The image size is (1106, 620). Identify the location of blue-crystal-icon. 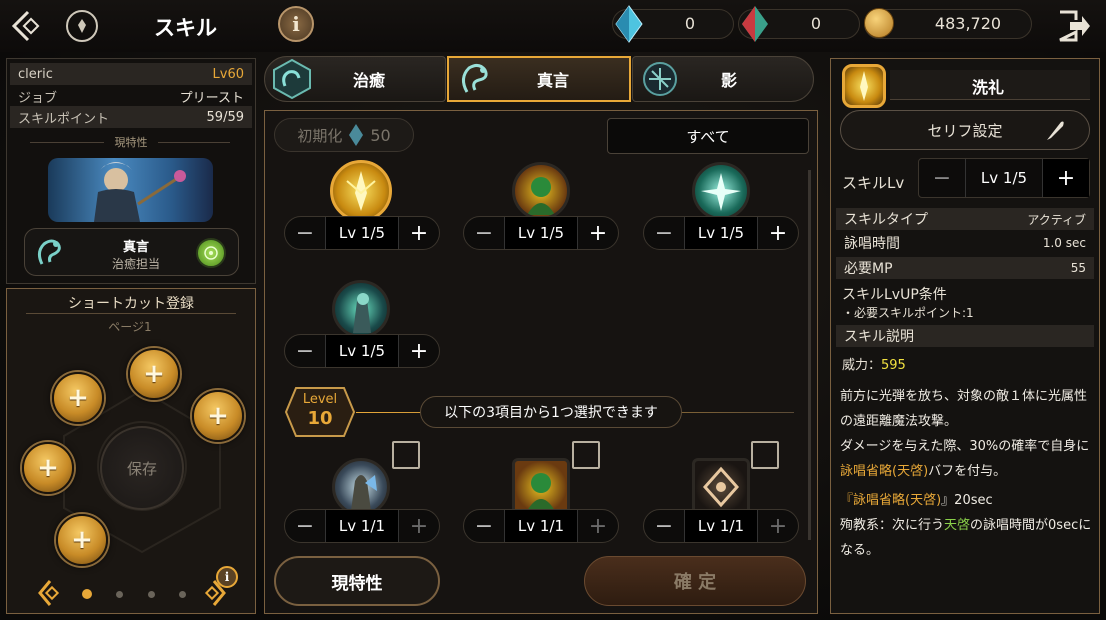
(629, 24).